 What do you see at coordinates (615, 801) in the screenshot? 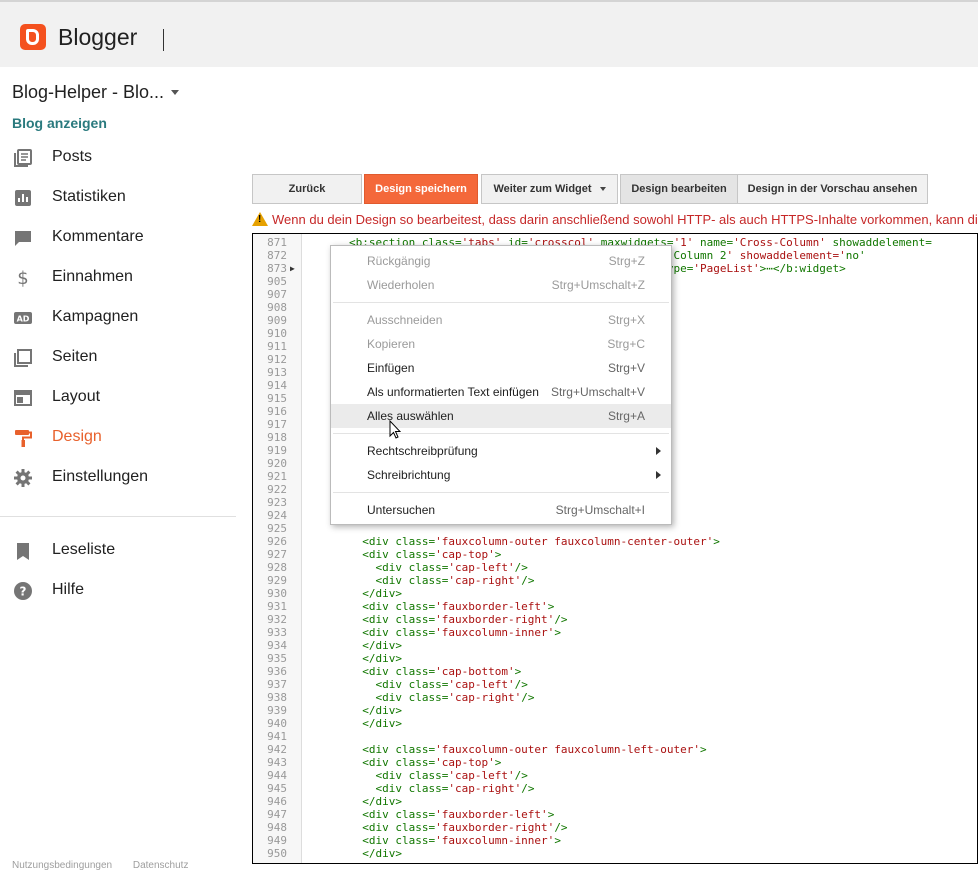
I see `code-line: 946 </div>` at bounding box center [615, 801].